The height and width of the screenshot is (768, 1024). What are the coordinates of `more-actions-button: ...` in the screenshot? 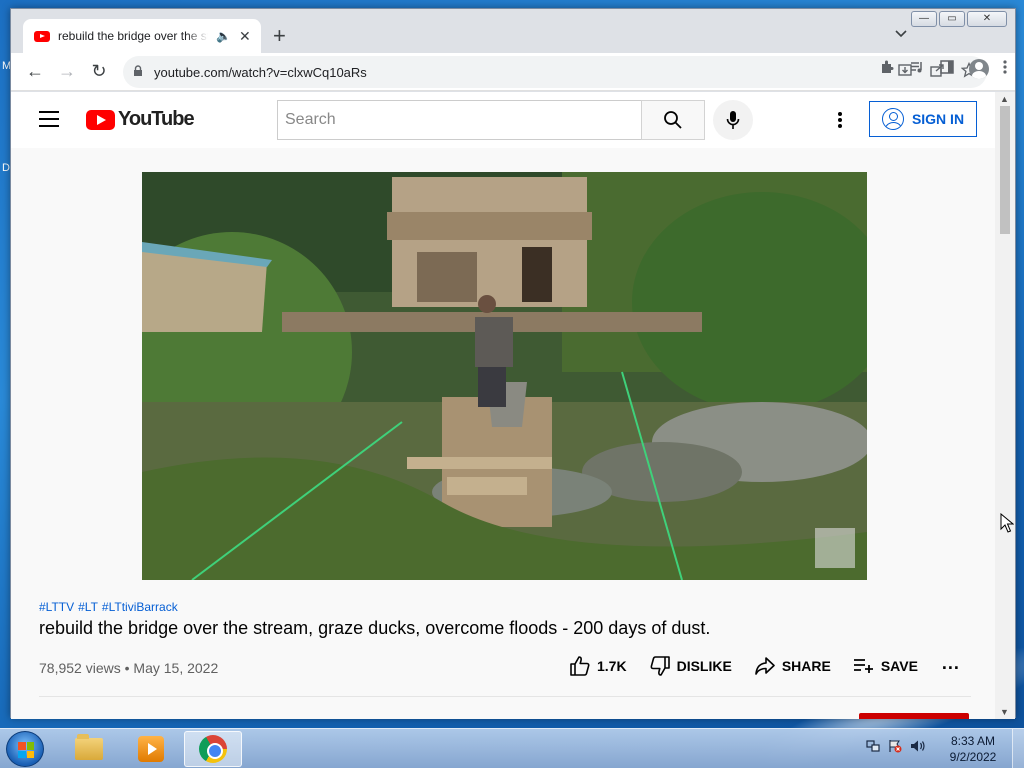 It's located at (951, 663).